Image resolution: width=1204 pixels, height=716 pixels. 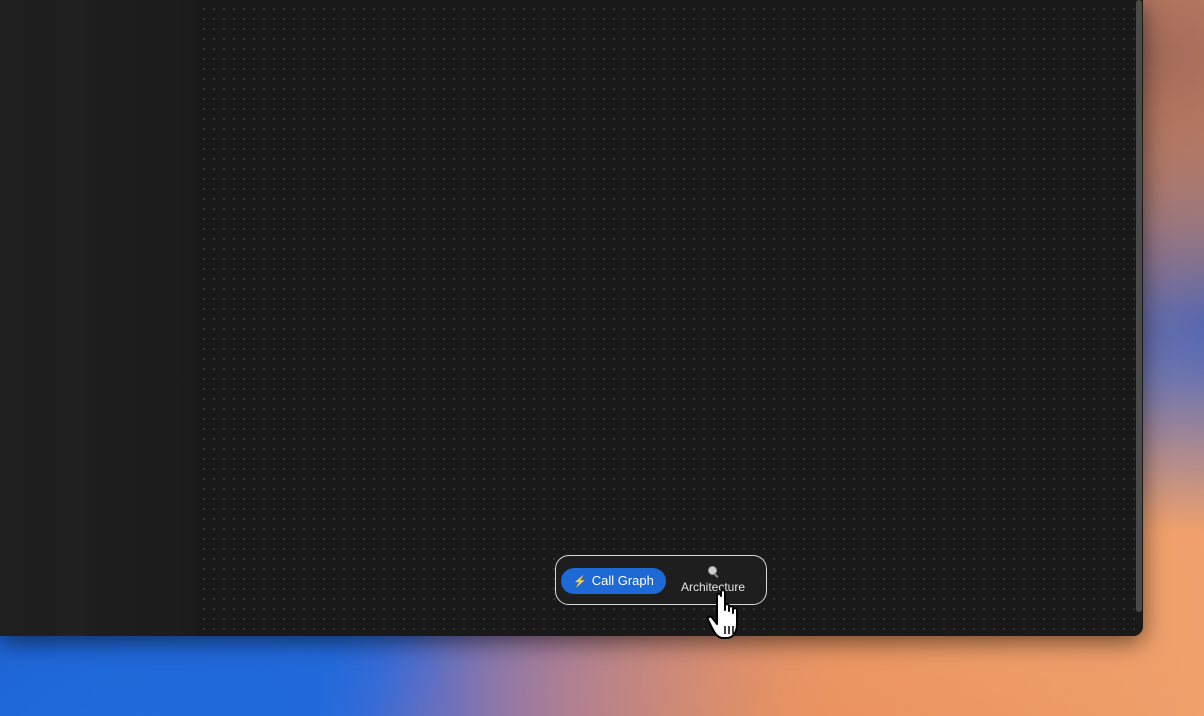 What do you see at coordinates (1139, 306) in the screenshot?
I see `scrollbar-thumb` at bounding box center [1139, 306].